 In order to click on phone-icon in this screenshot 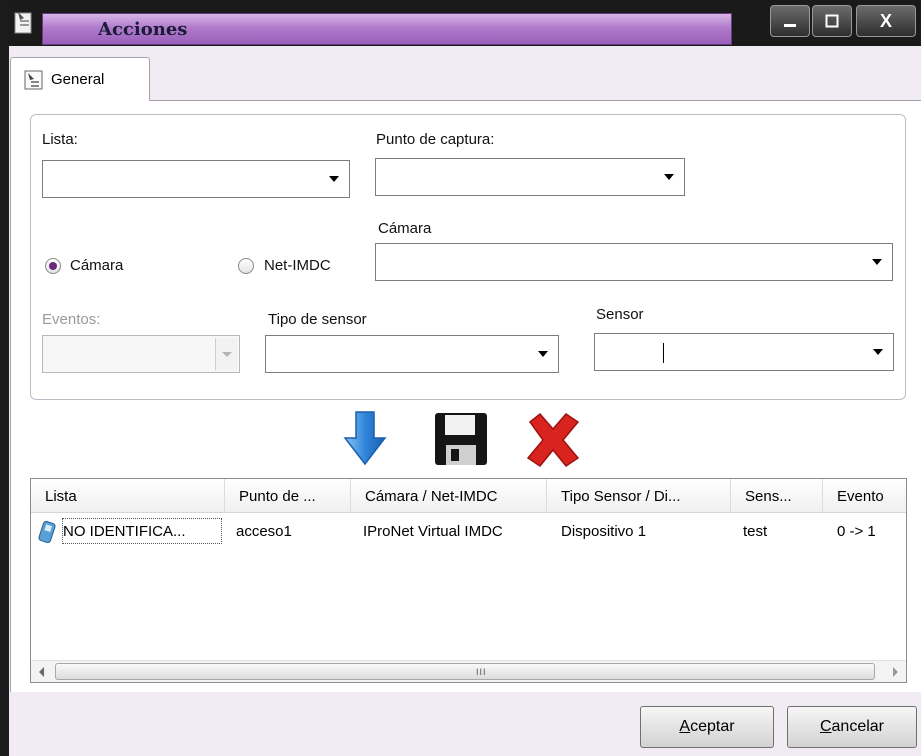, I will do `click(47, 532)`.